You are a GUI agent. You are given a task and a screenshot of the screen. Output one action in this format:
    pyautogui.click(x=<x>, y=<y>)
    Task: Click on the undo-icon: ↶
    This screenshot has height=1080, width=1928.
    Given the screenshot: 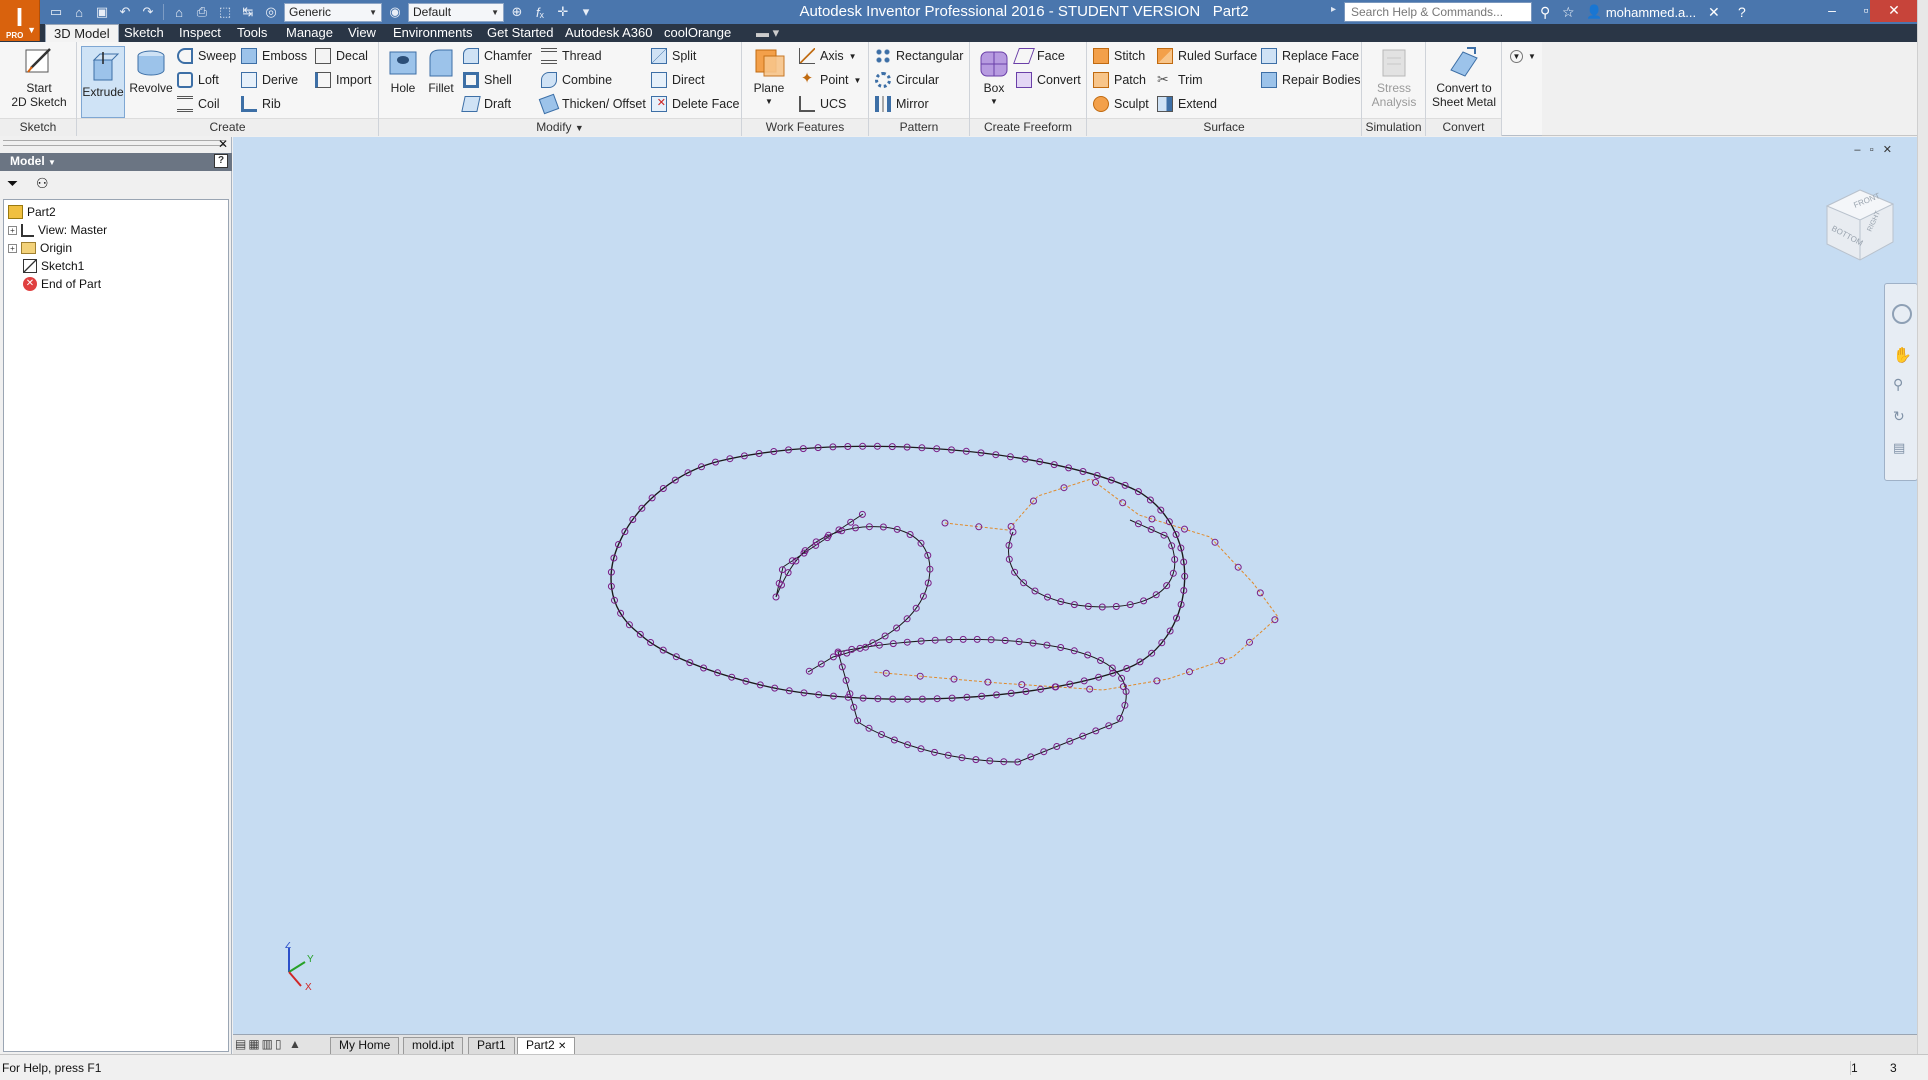 What is the action you would take?
    pyautogui.click(x=125, y=12)
    